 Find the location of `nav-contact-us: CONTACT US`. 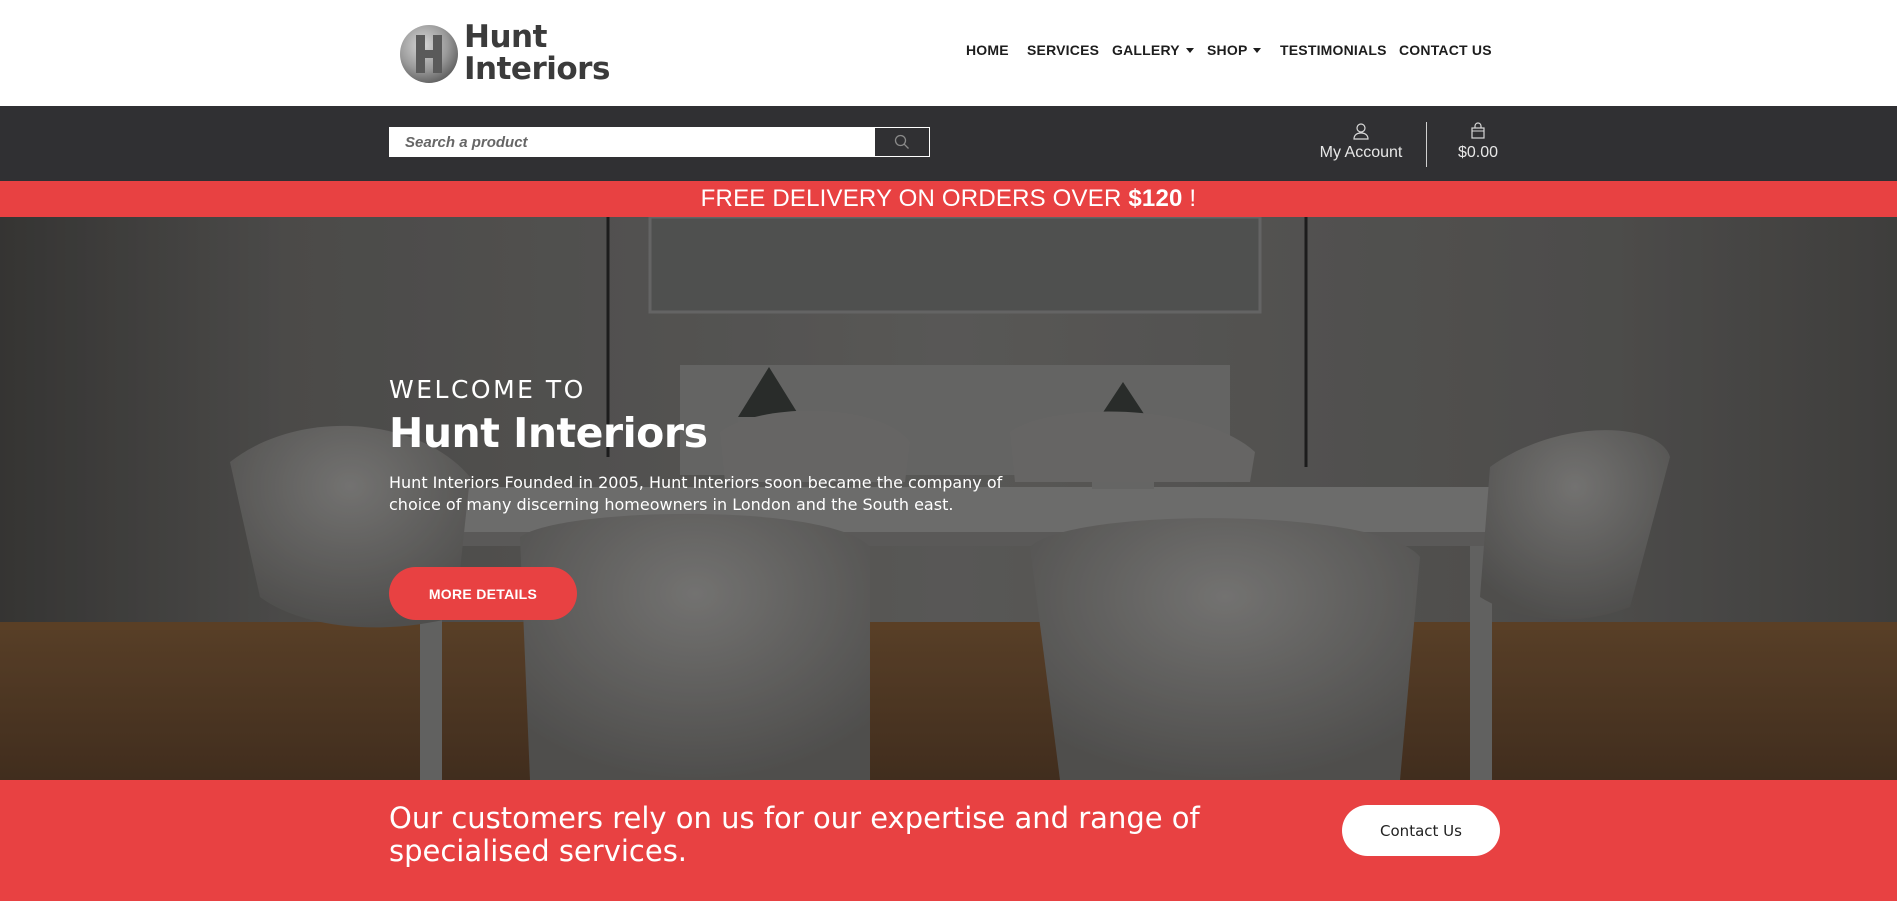

nav-contact-us: CONTACT US is located at coordinates (1445, 50).